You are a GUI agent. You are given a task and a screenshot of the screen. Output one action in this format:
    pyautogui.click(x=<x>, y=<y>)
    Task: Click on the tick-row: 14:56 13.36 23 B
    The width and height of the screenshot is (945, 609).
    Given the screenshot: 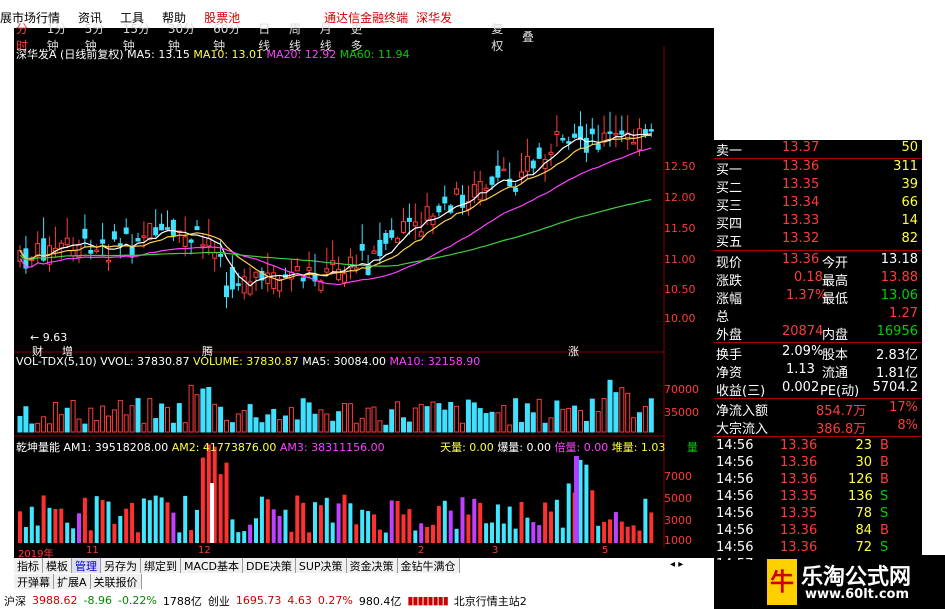 What is the action you would take?
    pyautogui.click(x=818, y=447)
    